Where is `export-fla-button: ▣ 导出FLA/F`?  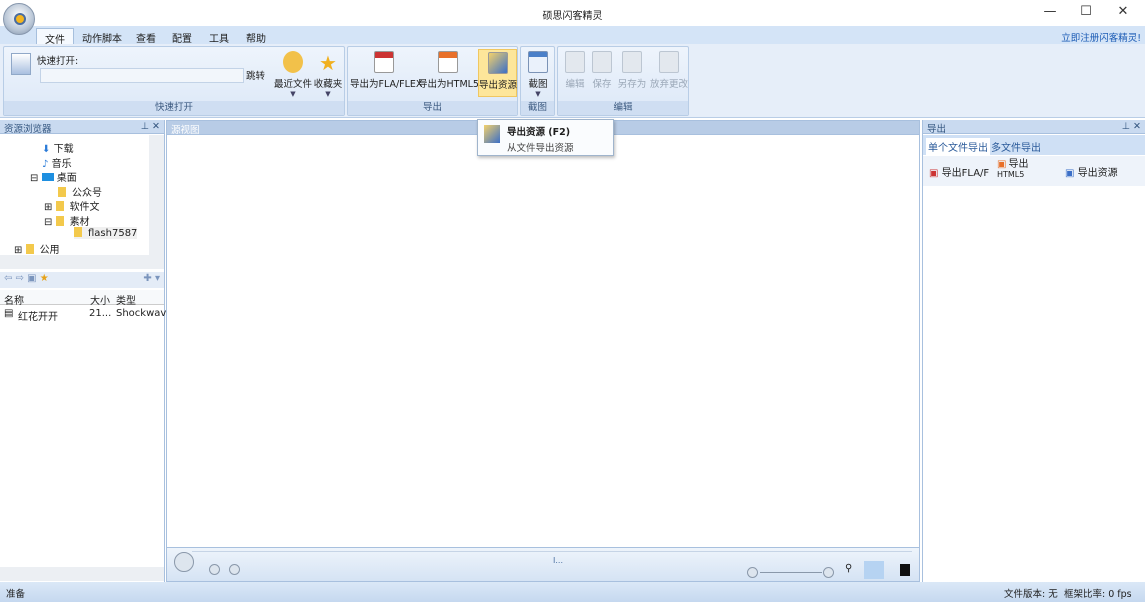
export-fla-button: ▣ 导出FLA/F is located at coordinates (959, 171).